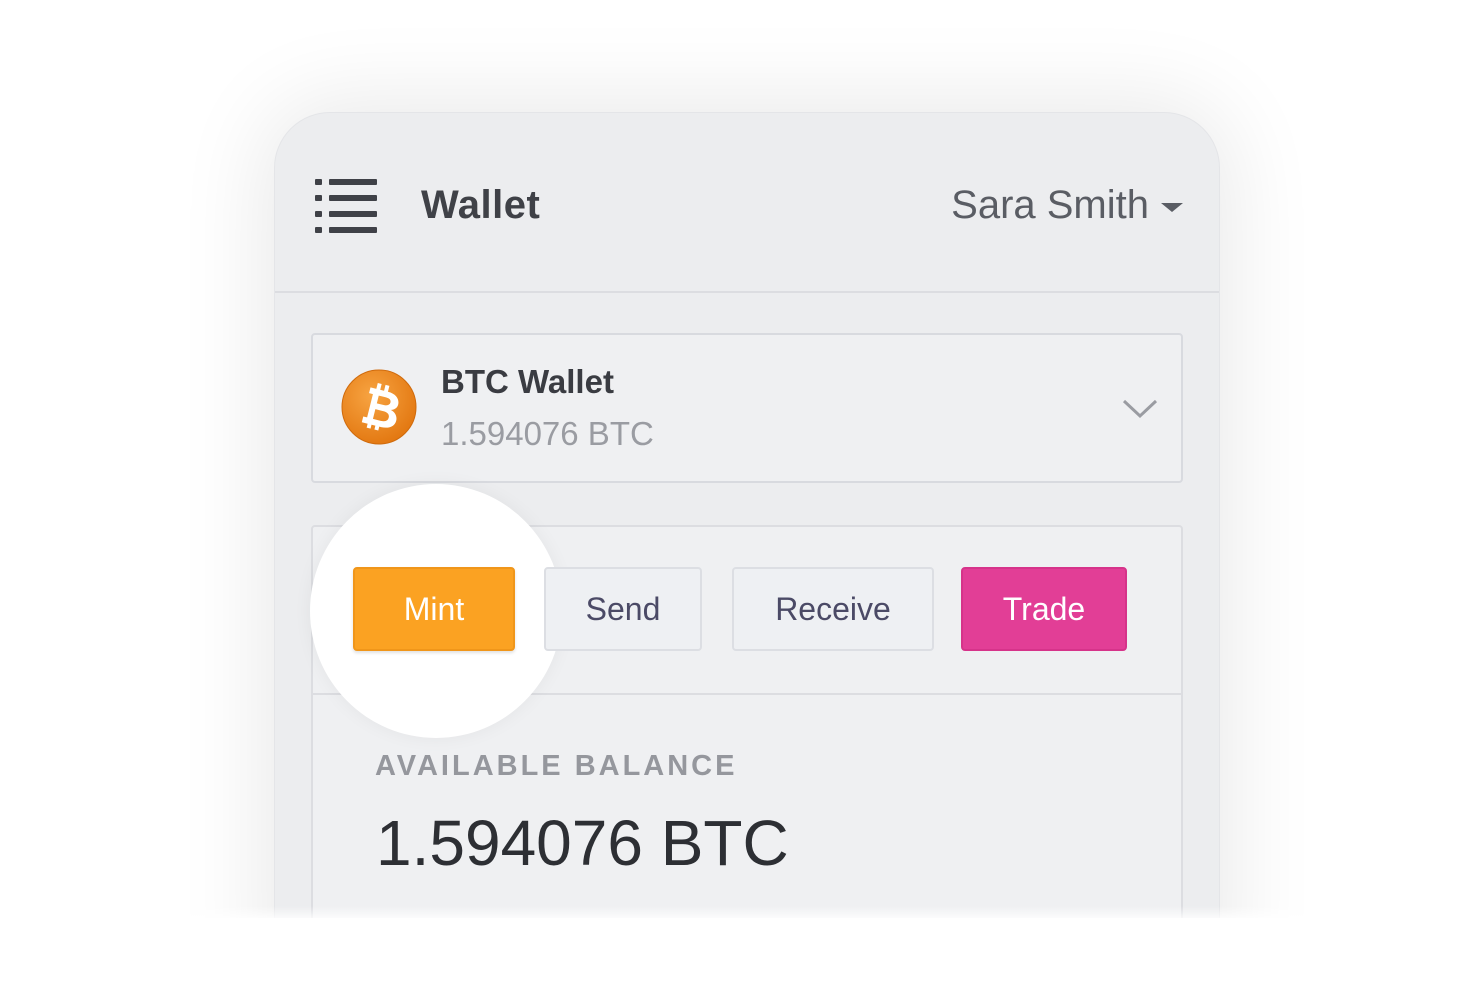 The height and width of the screenshot is (1002, 1476). What do you see at coordinates (1172, 207) in the screenshot?
I see `caret-down-icon` at bounding box center [1172, 207].